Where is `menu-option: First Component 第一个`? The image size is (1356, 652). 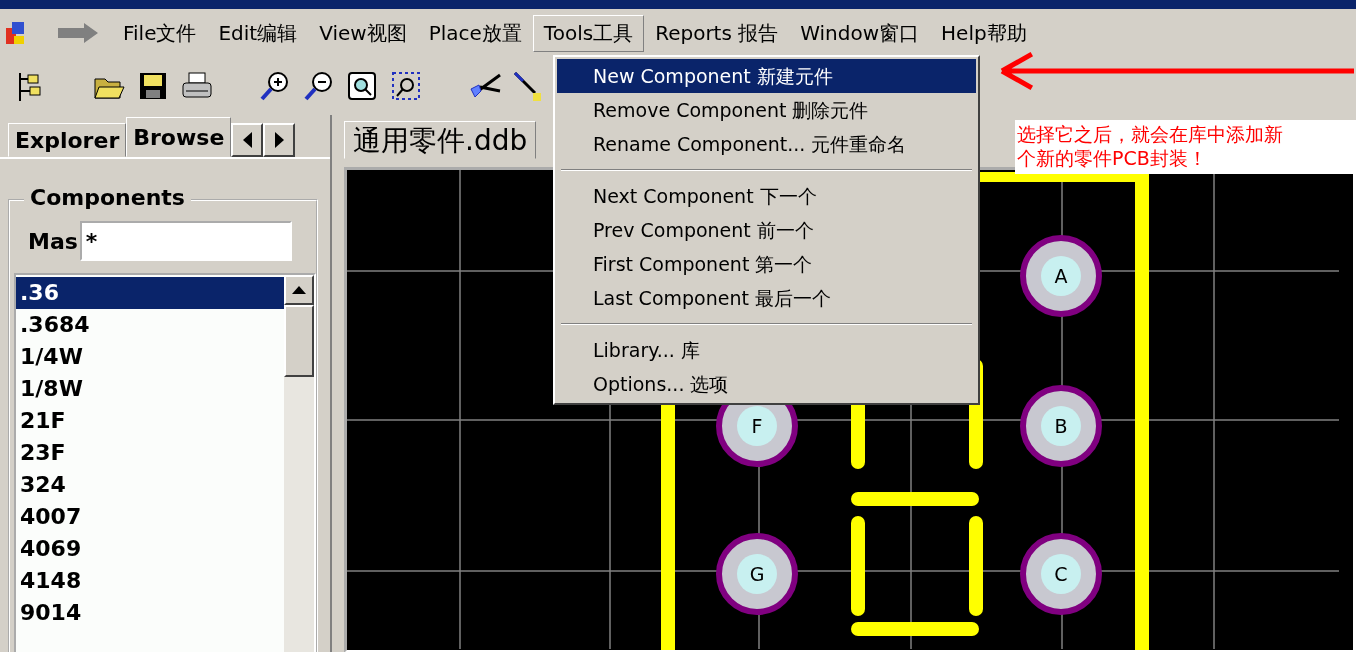
menu-option: First Component 第一个 is located at coordinates (766, 264).